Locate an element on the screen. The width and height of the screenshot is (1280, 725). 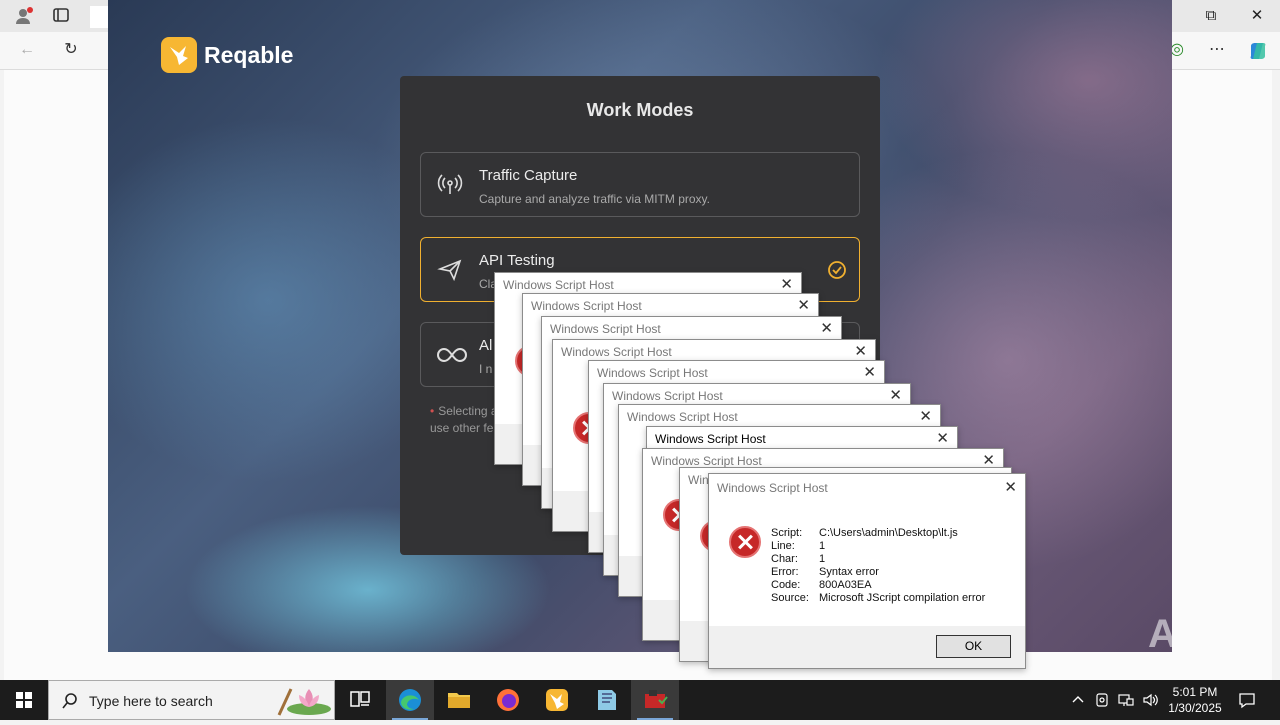
restore-button: ⧉ is located at coordinates (1211, 16).